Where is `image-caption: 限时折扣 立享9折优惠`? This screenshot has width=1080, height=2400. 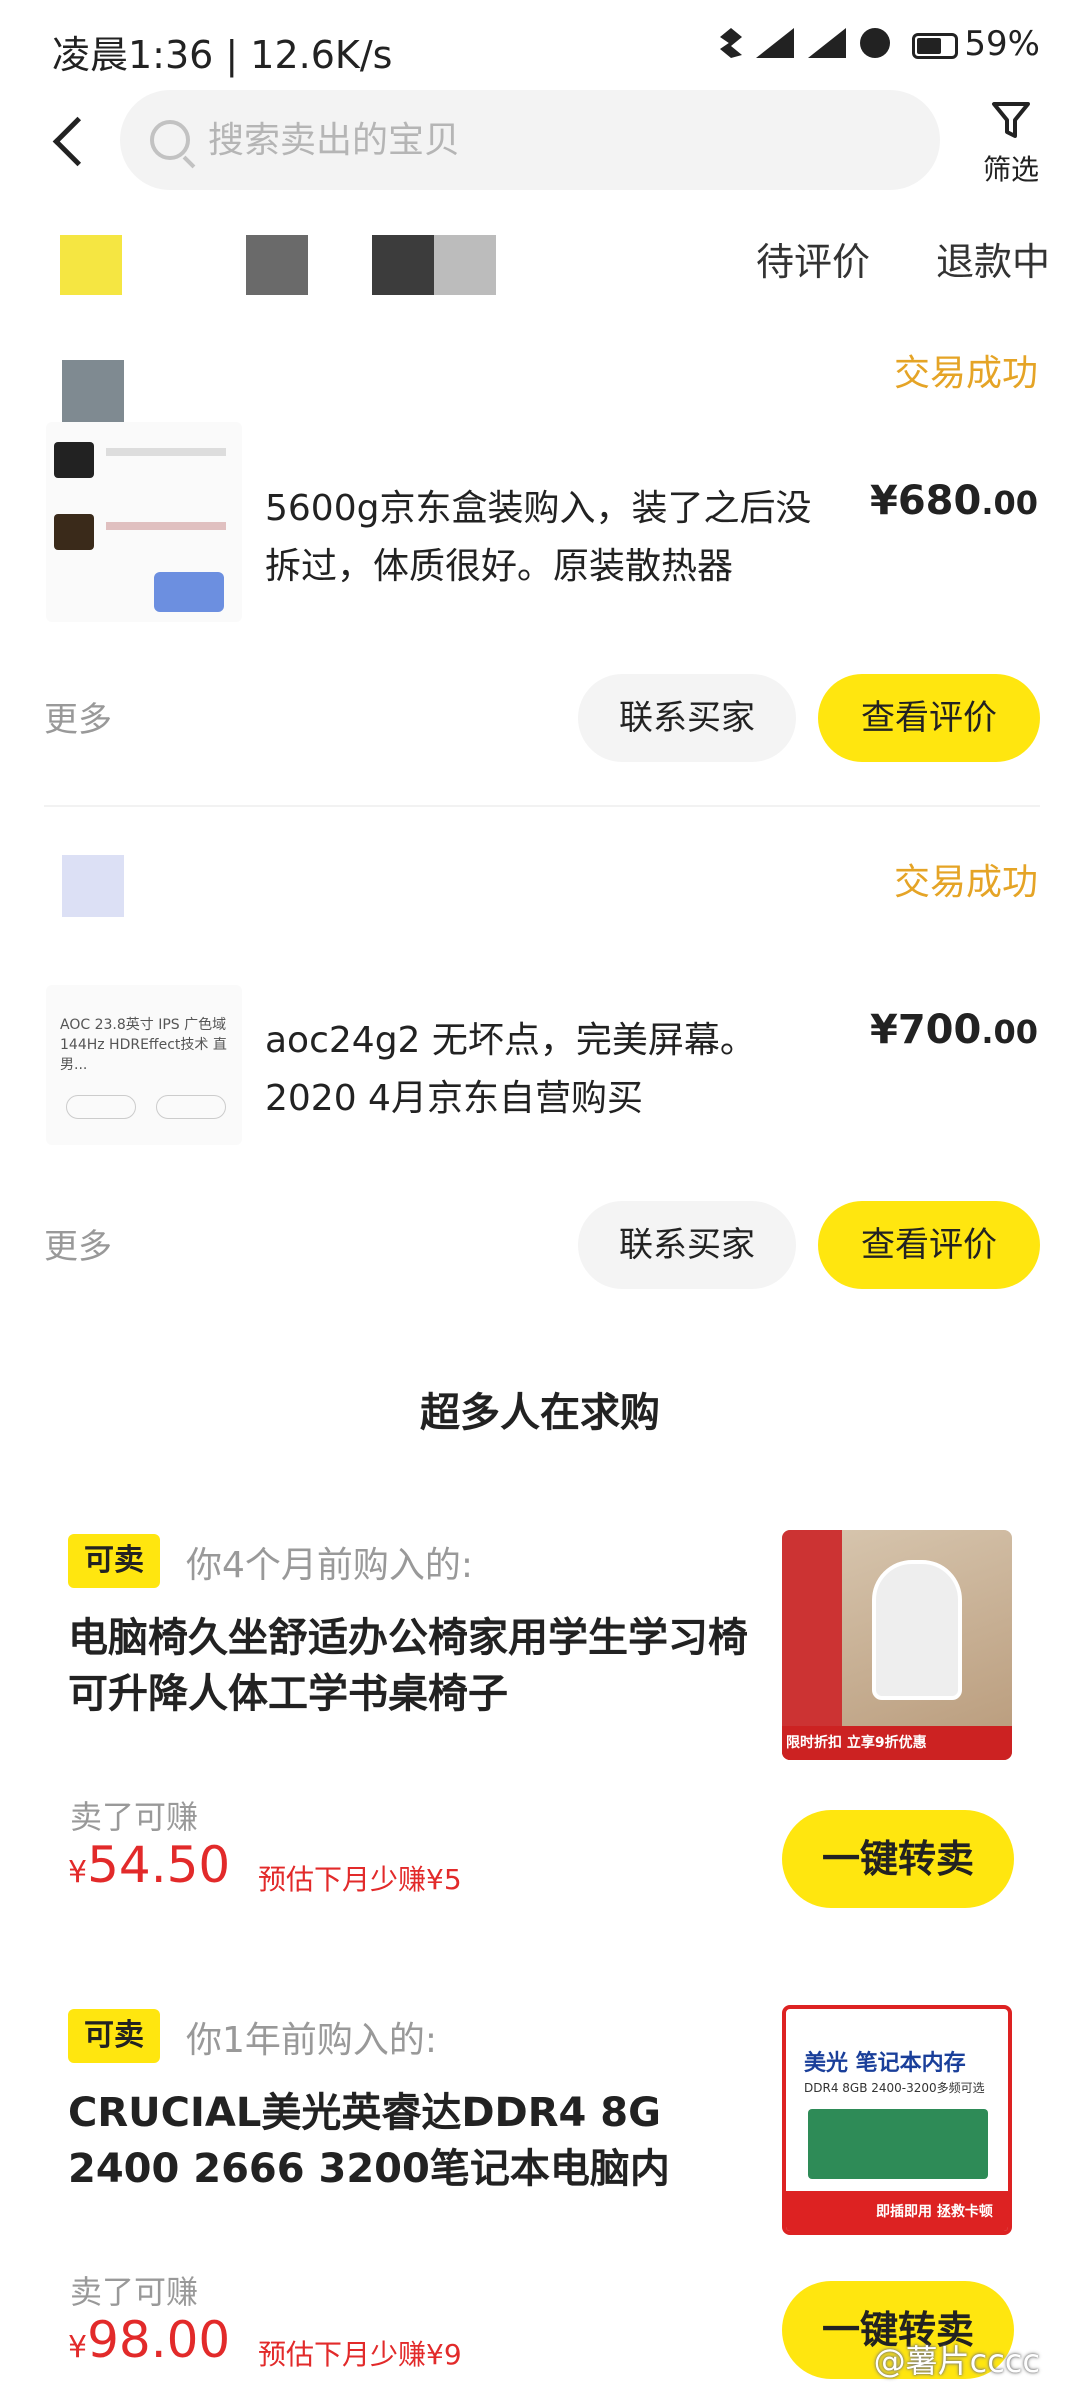 image-caption: 限时折扣 立享9折优惠 is located at coordinates (856, 1743).